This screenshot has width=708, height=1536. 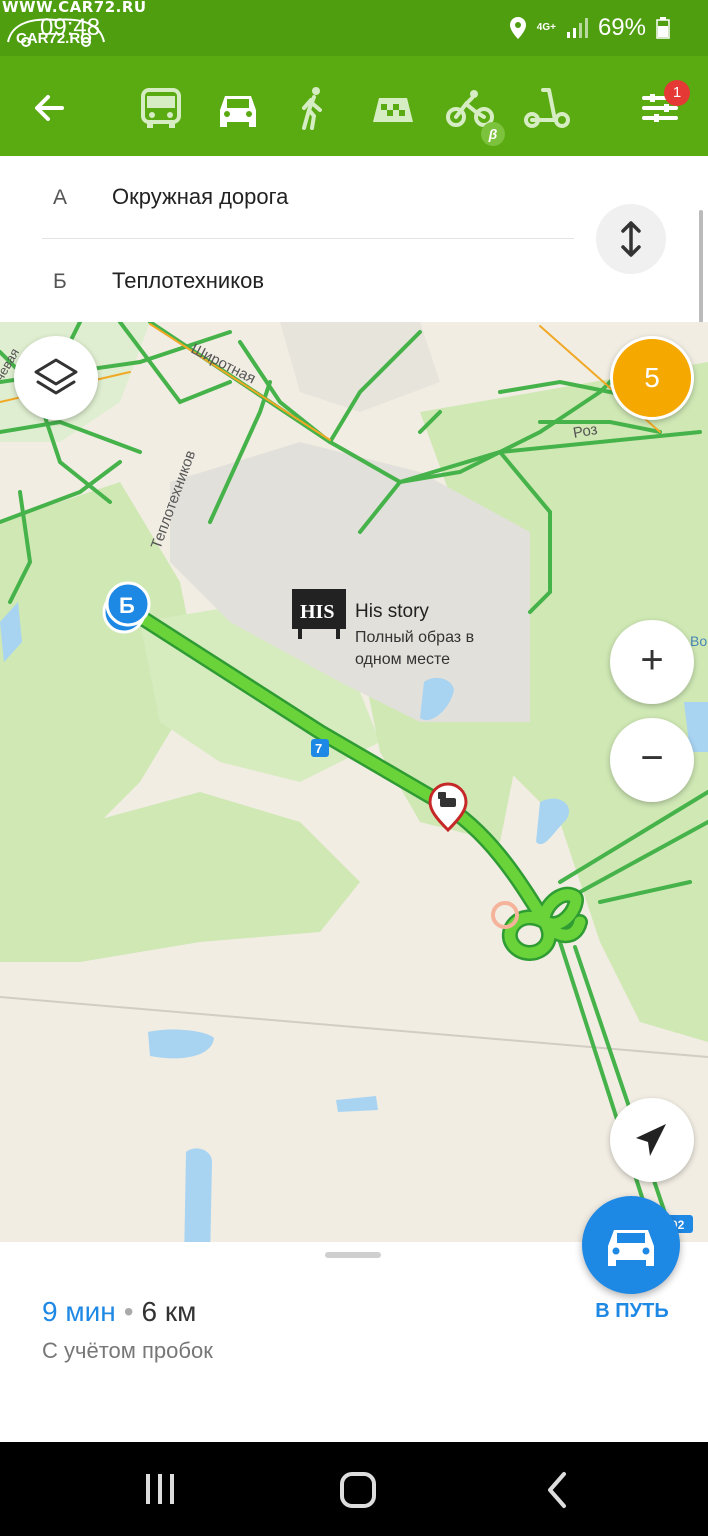 I want to click on destination-marker-label: Б, so click(x=127, y=605).